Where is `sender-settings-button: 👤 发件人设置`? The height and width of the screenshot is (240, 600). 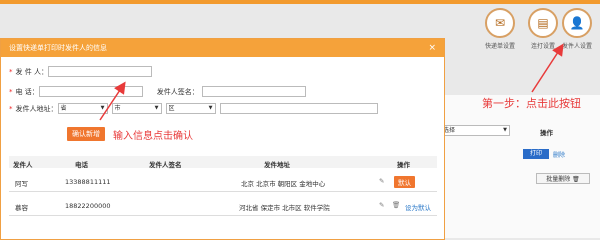
sender-settings-button: 👤 发件人设置 is located at coordinates (574, 29).